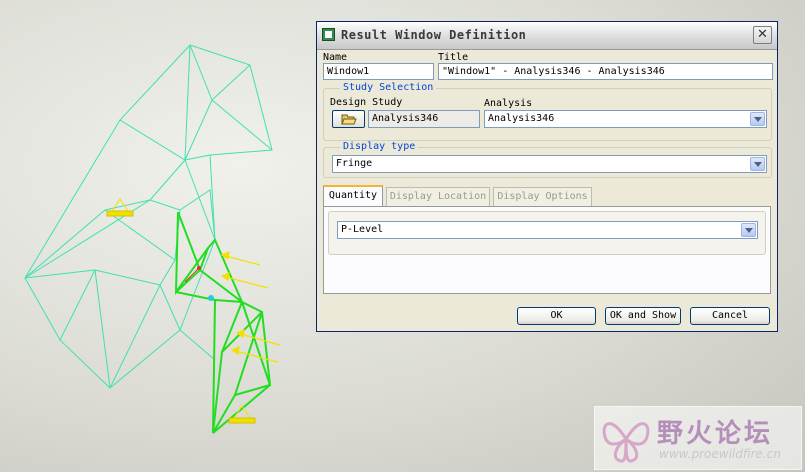 Image resolution: width=805 pixels, height=472 pixels. I want to click on tab-display-location: Display Location, so click(438, 196).